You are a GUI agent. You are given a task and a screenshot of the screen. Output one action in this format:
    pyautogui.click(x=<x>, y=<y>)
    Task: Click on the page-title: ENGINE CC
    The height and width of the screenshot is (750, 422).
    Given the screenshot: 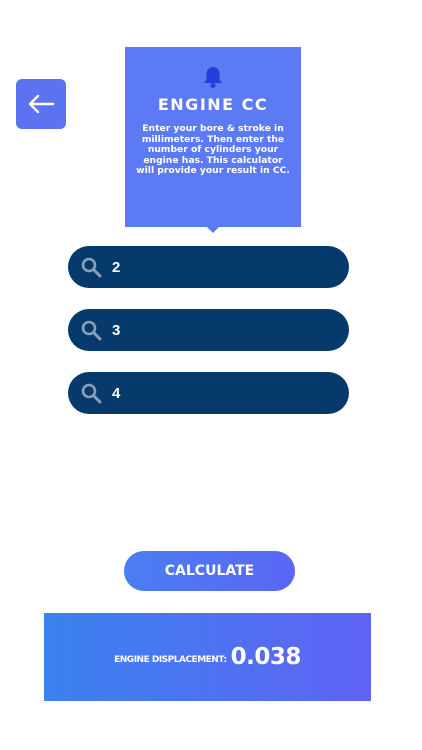 What is the action you would take?
    pyautogui.click(x=213, y=104)
    